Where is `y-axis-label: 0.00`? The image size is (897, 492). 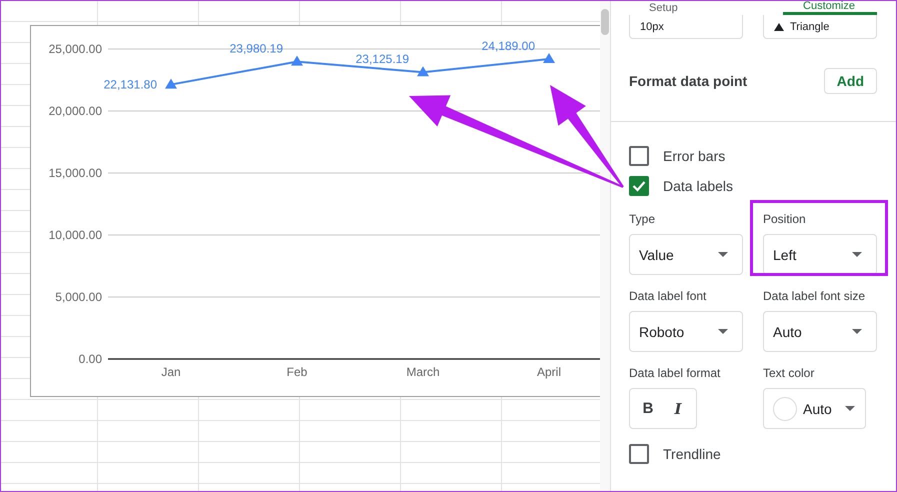 y-axis-label: 0.00 is located at coordinates (90, 359).